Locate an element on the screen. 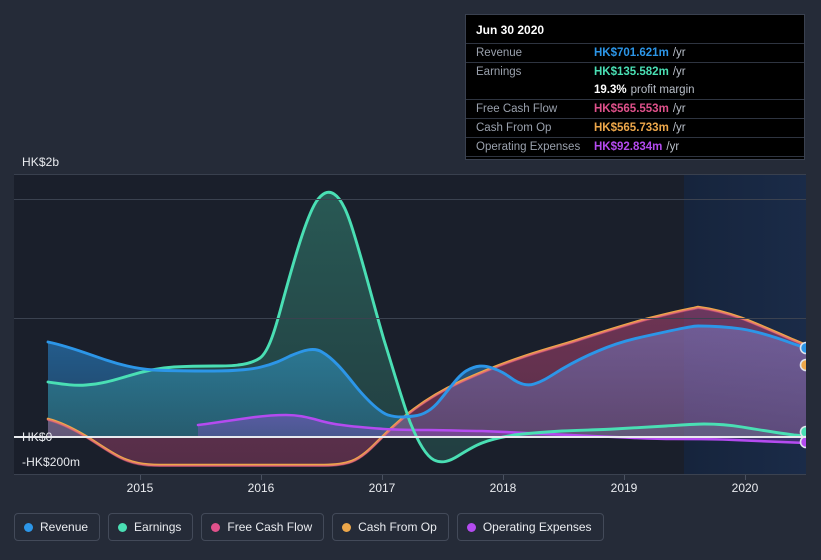  tooltip-label-operating-expenses: Operating Expenses is located at coordinates (528, 147).